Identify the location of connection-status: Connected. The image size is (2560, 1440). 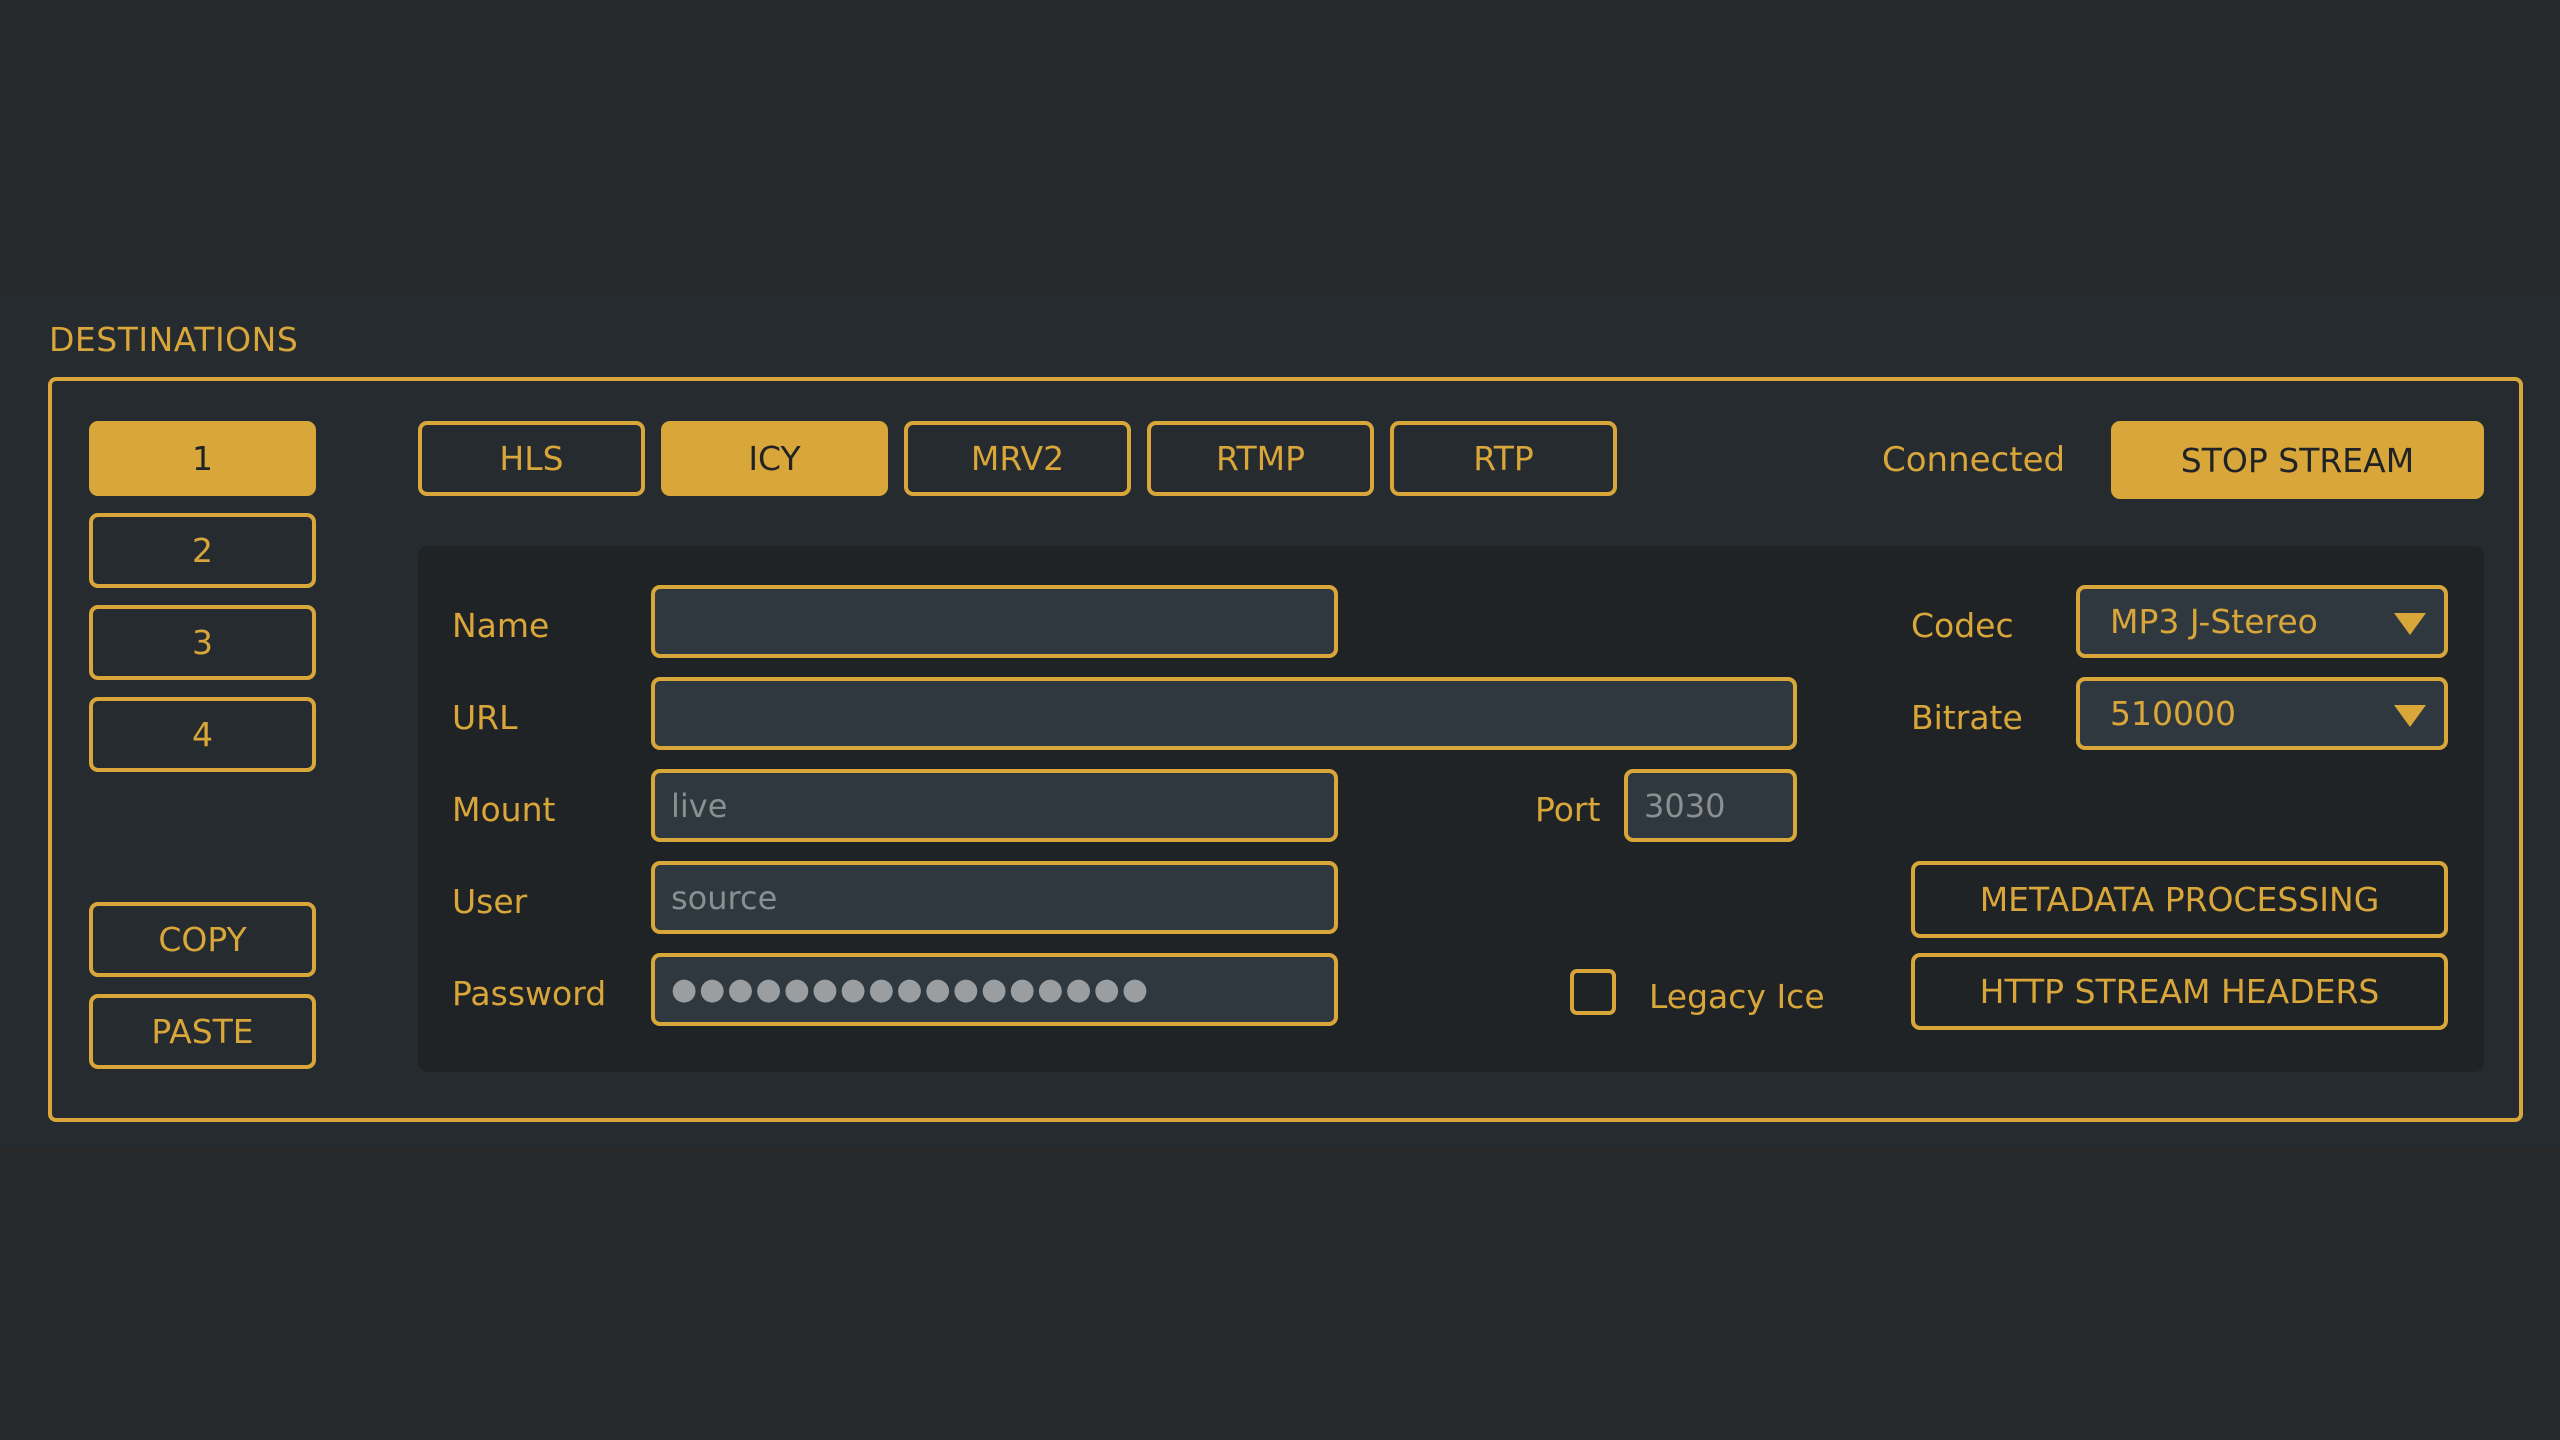
(1974, 460).